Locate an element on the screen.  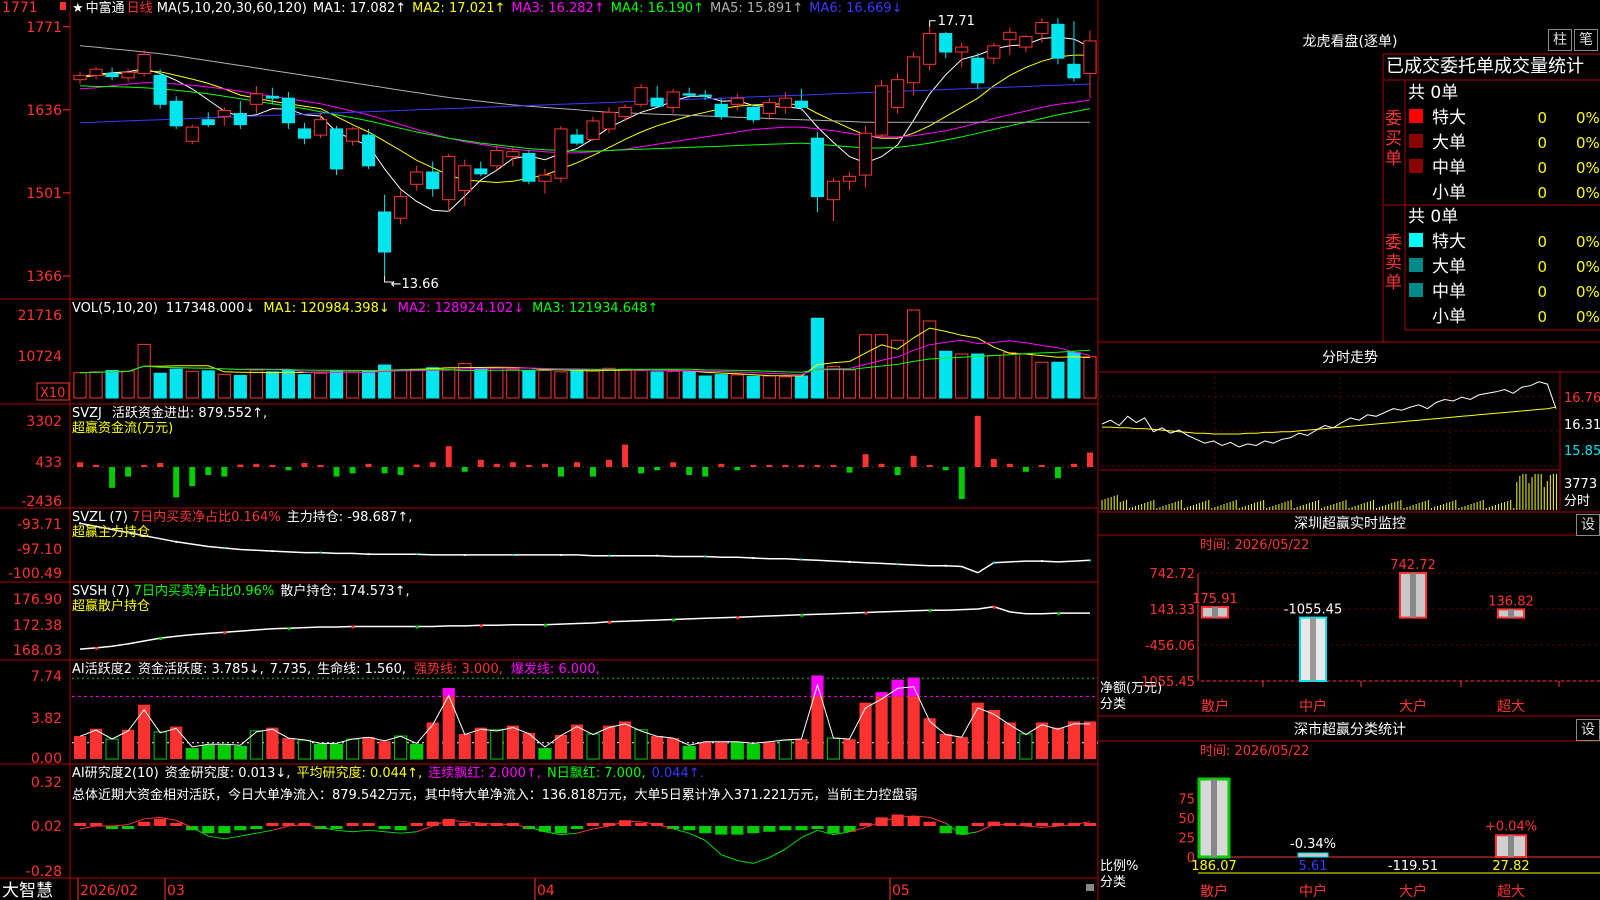
x-axis-label: 03 is located at coordinates (176, 891).